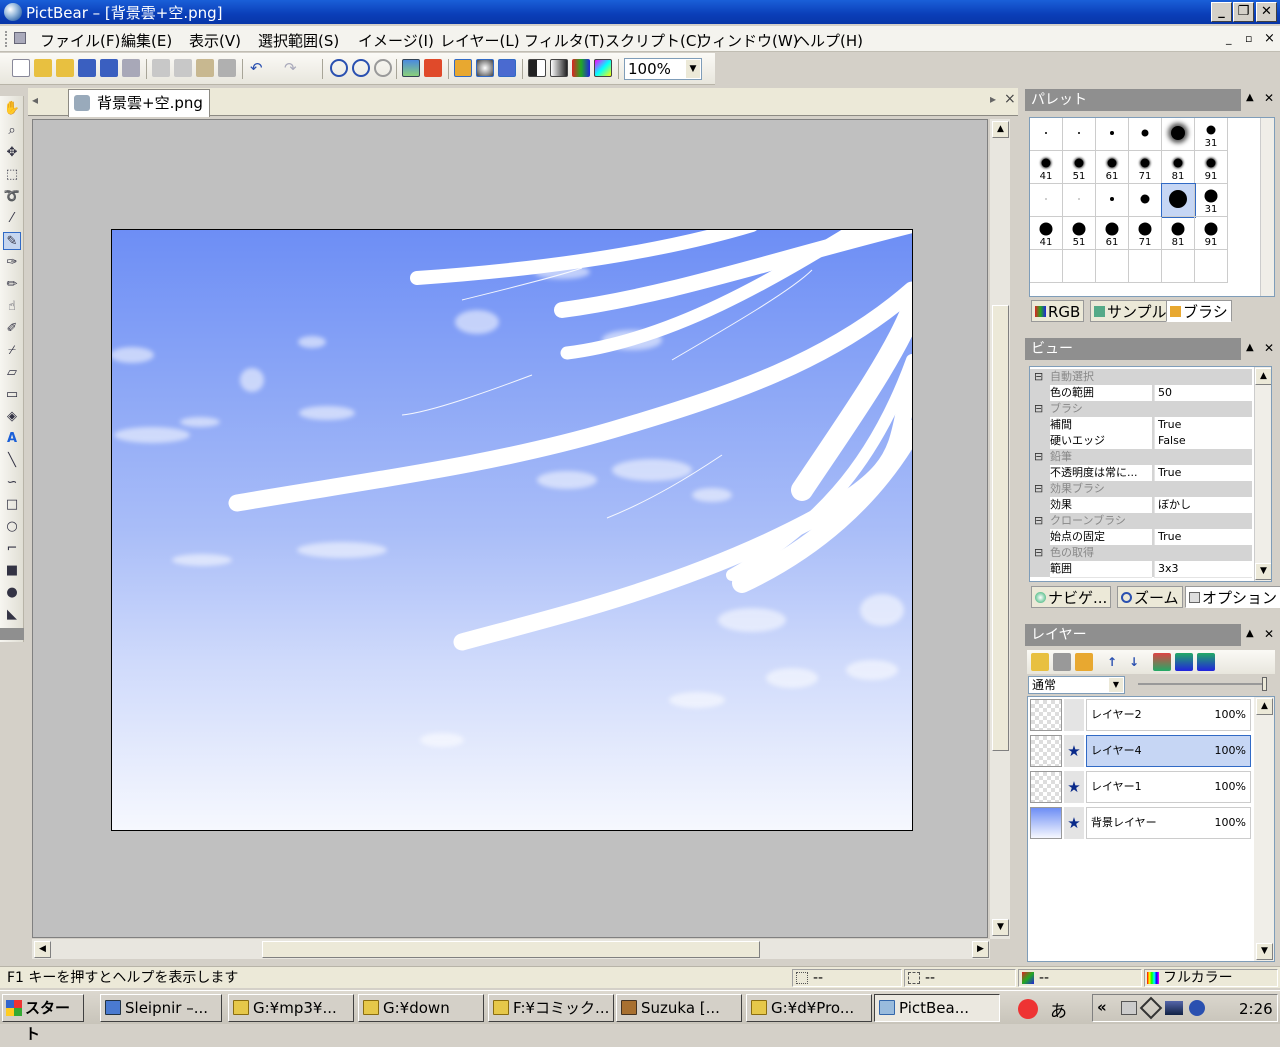  What do you see at coordinates (1141, 505) in the screenshot?
I see `property-row: 効果 ぼかし` at bounding box center [1141, 505].